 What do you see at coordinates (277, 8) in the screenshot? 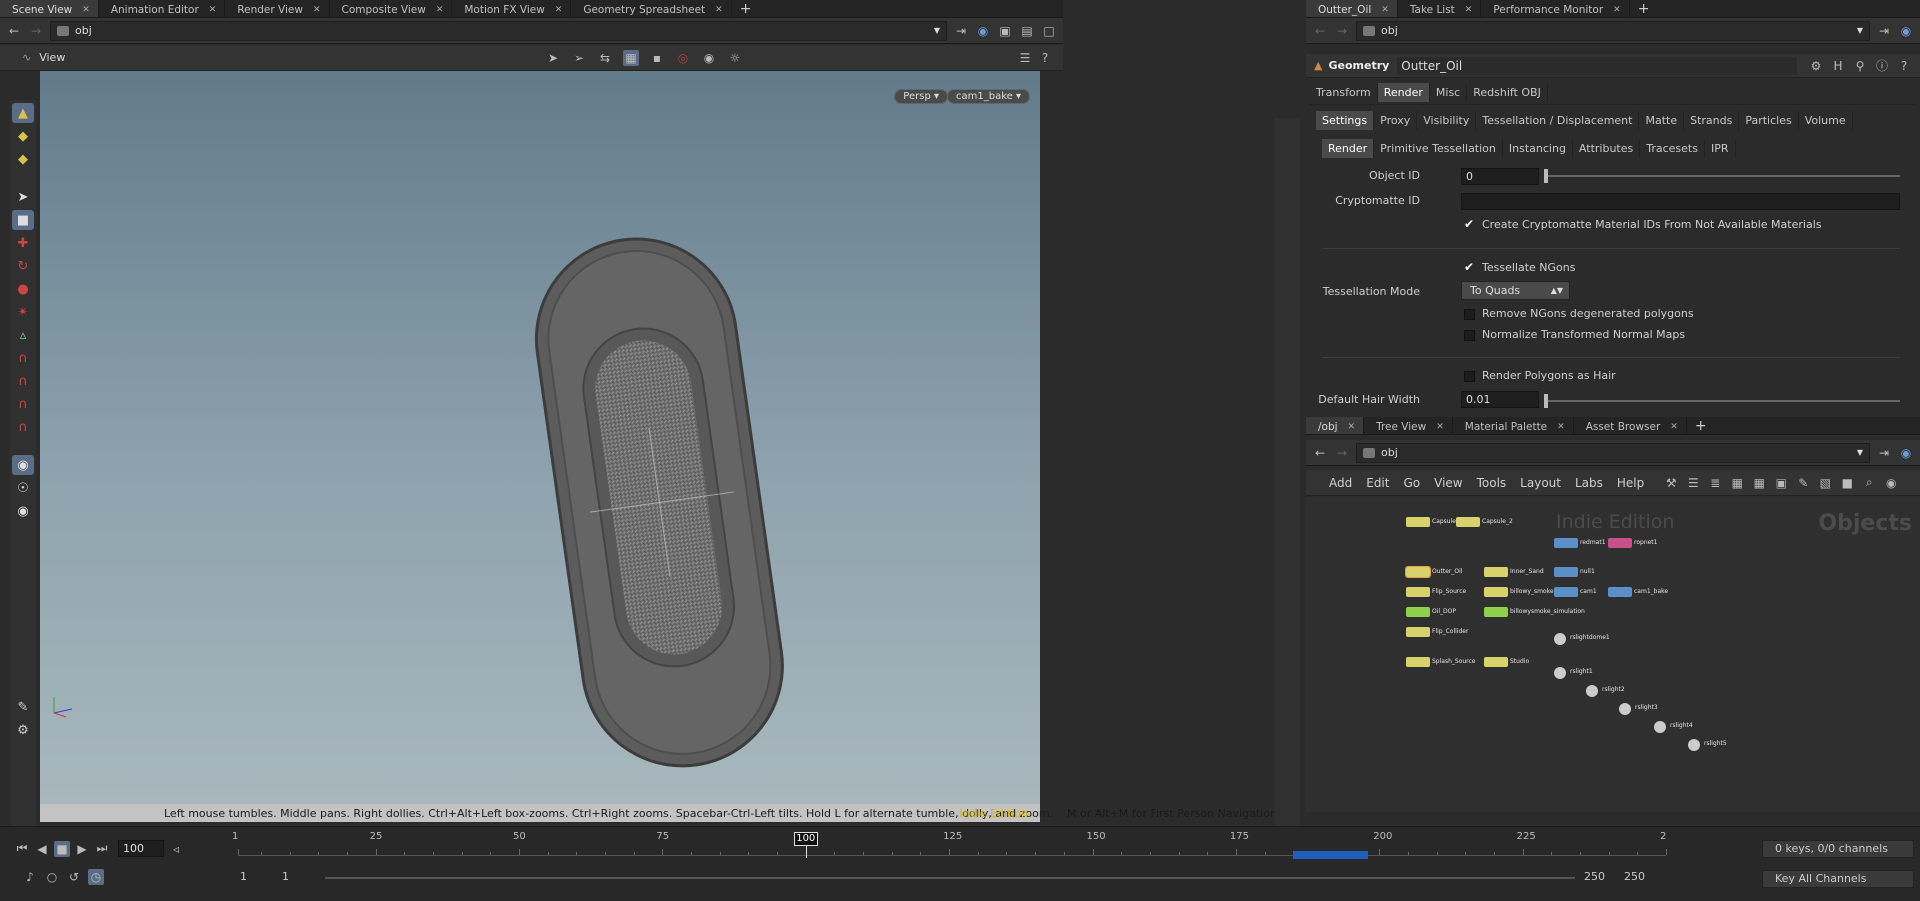
I see `left-tab-2: Render View ✕` at bounding box center [277, 8].